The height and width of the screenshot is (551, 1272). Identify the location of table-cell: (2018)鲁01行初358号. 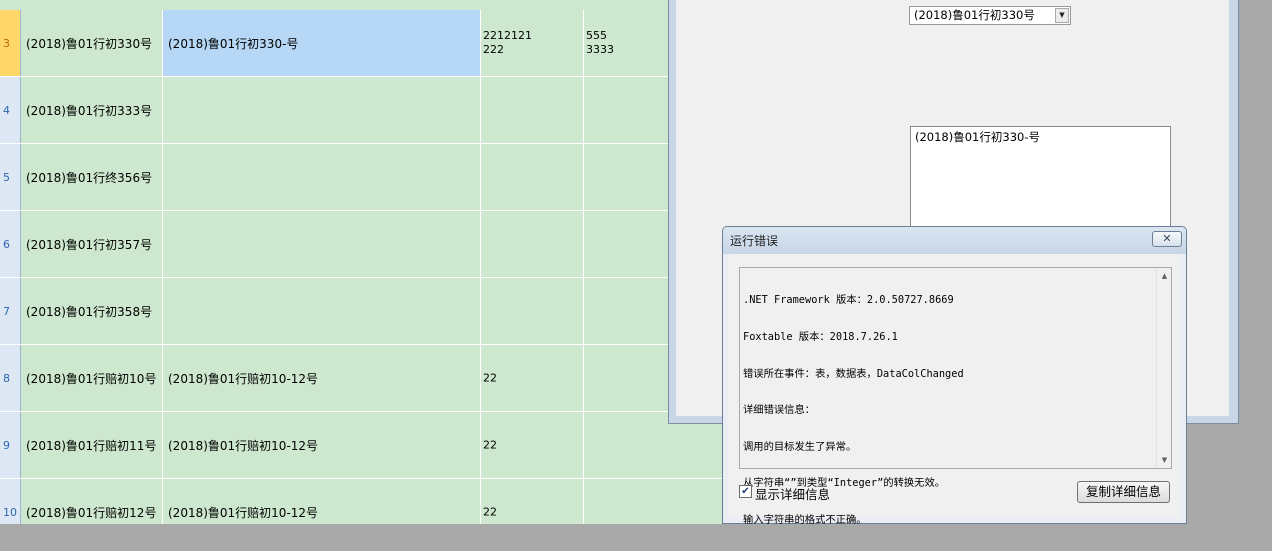
(92, 311).